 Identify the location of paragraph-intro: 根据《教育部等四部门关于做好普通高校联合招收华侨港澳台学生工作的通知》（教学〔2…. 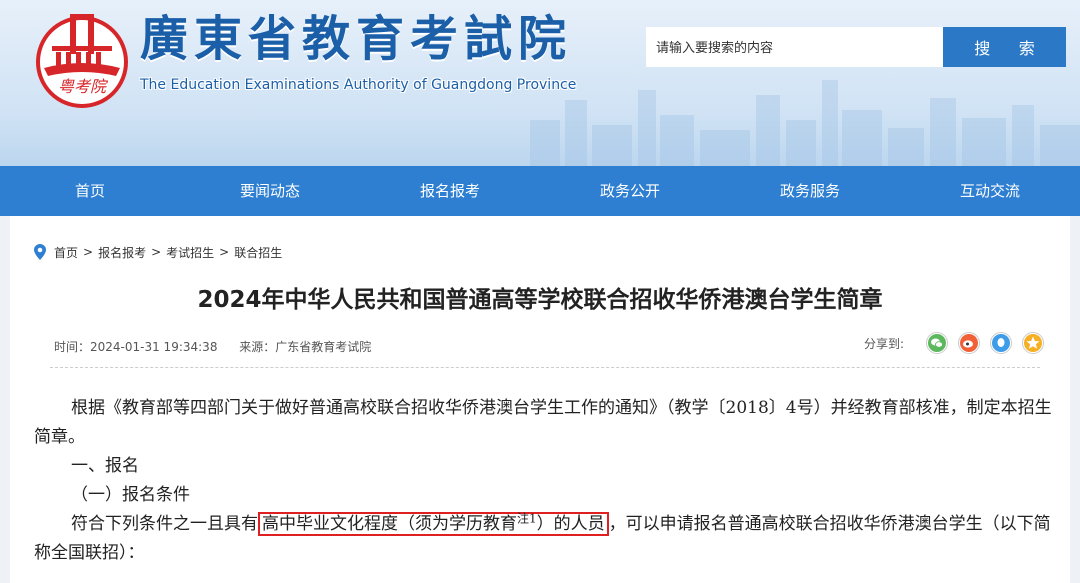
(543, 422).